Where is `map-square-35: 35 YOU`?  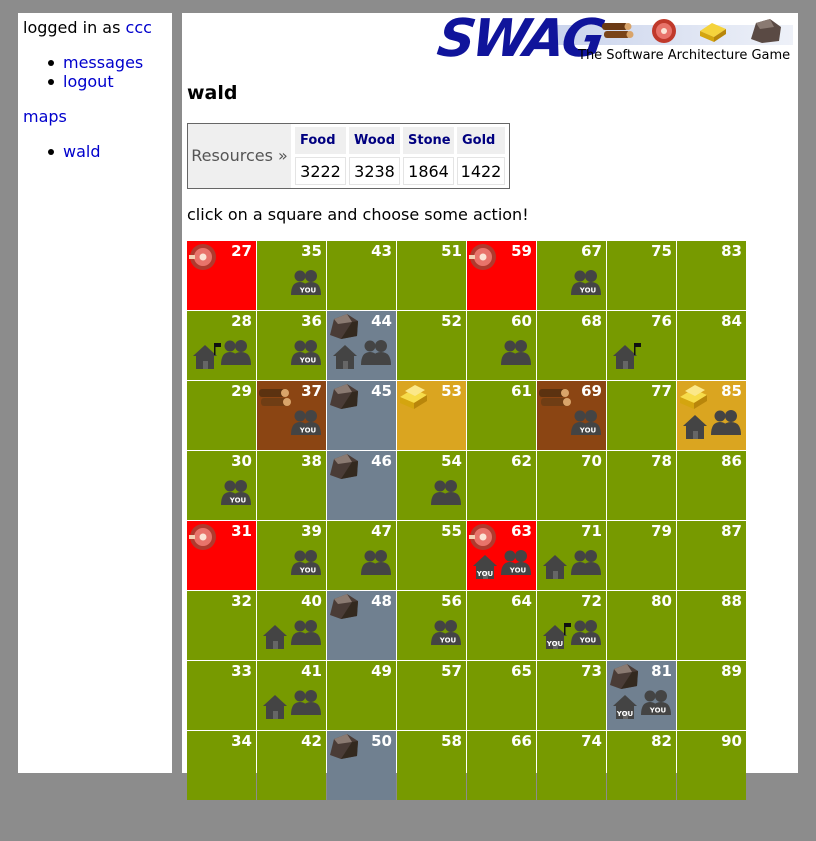
map-square-35: 35 YOU is located at coordinates (291, 275).